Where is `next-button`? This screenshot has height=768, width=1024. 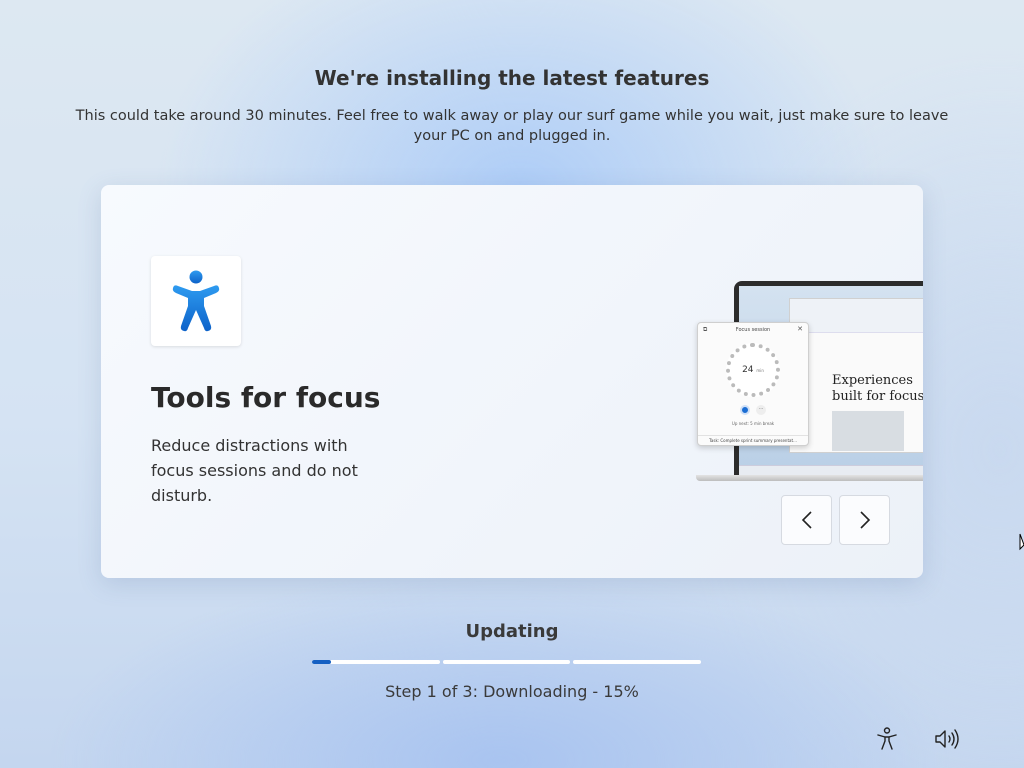 next-button is located at coordinates (864, 520).